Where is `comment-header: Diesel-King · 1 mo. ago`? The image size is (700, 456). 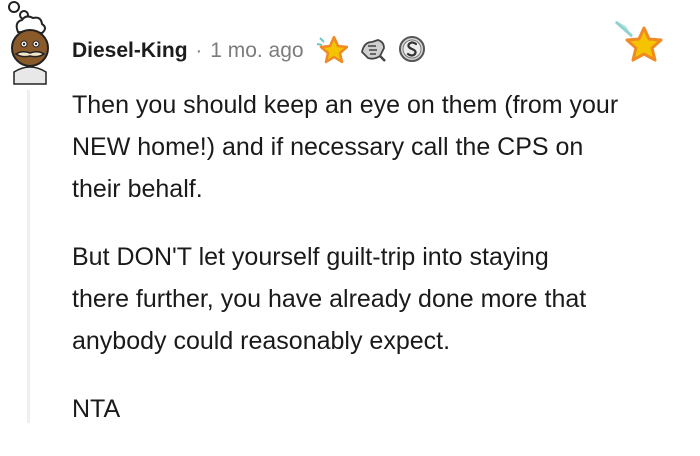
comment-header: Diesel-King · 1 mo. ago is located at coordinates (249, 51).